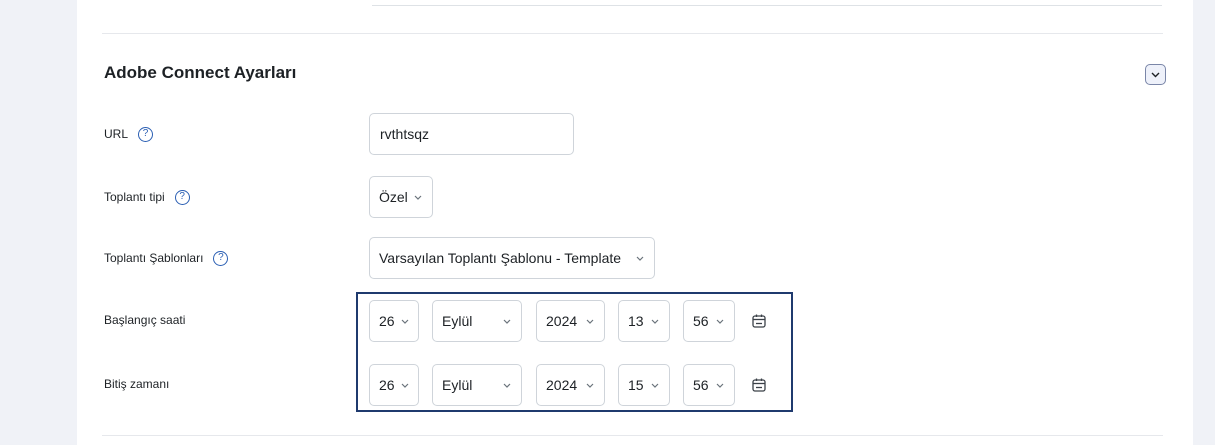 The height and width of the screenshot is (445, 1215). Describe the element at coordinates (393, 197) in the screenshot. I see `meeting-type-value: Özel` at that location.